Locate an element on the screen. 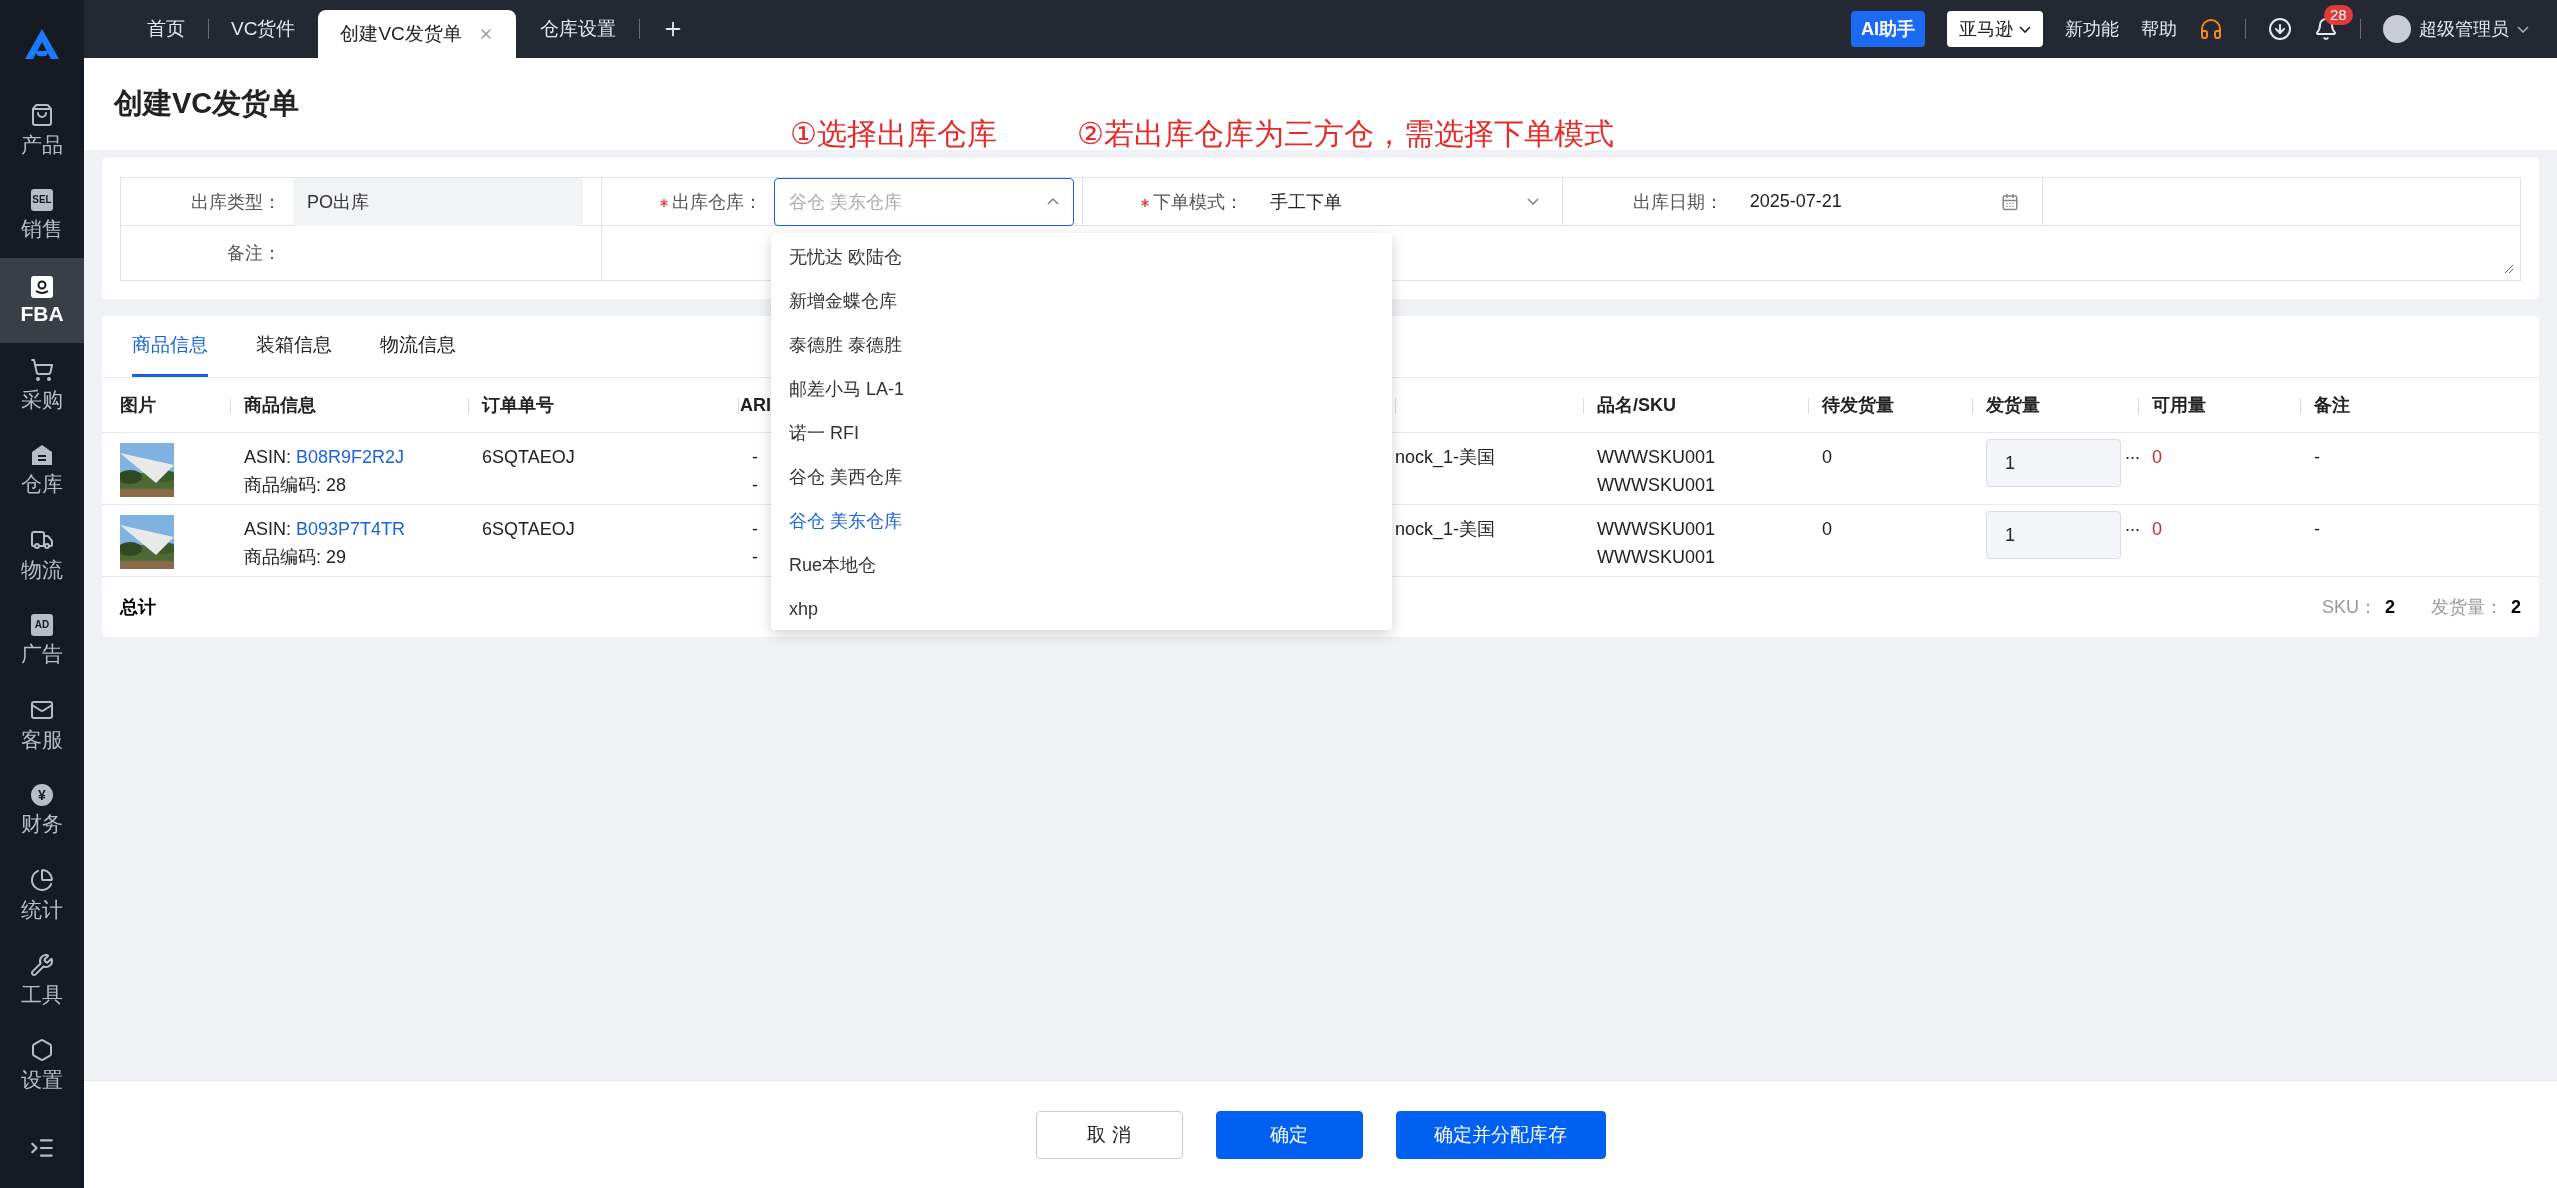 The height and width of the screenshot is (1188, 2557). select-field: 手工下单 is located at coordinates (1404, 201).